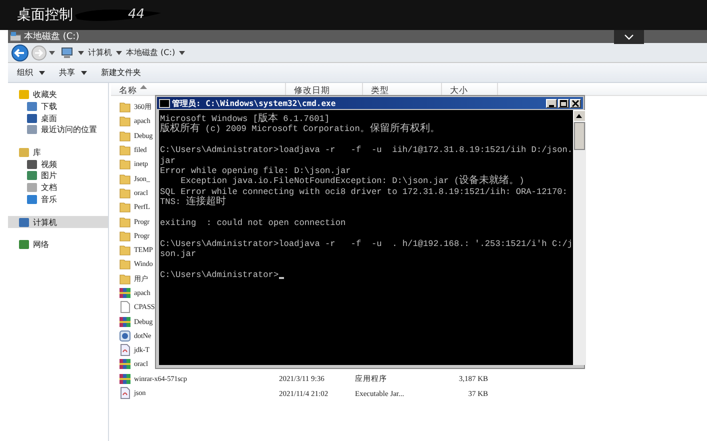 Image resolution: width=707 pixels, height=441 pixels. What do you see at coordinates (20, 53) in the screenshot?
I see `back-button` at bounding box center [20, 53].